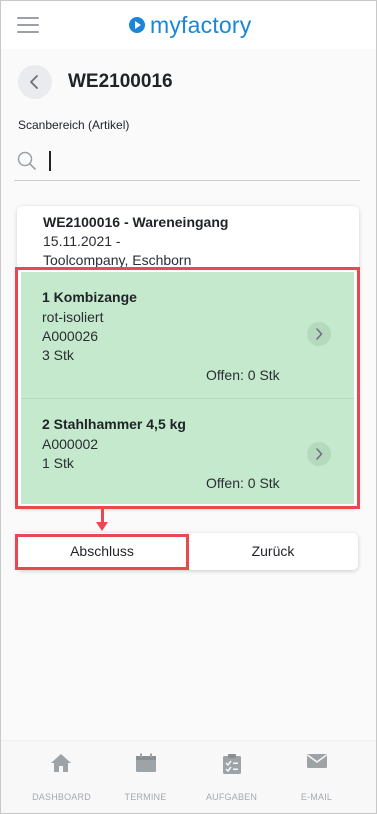  I want to click on nav-appointments: TERMINE, so click(145, 777).